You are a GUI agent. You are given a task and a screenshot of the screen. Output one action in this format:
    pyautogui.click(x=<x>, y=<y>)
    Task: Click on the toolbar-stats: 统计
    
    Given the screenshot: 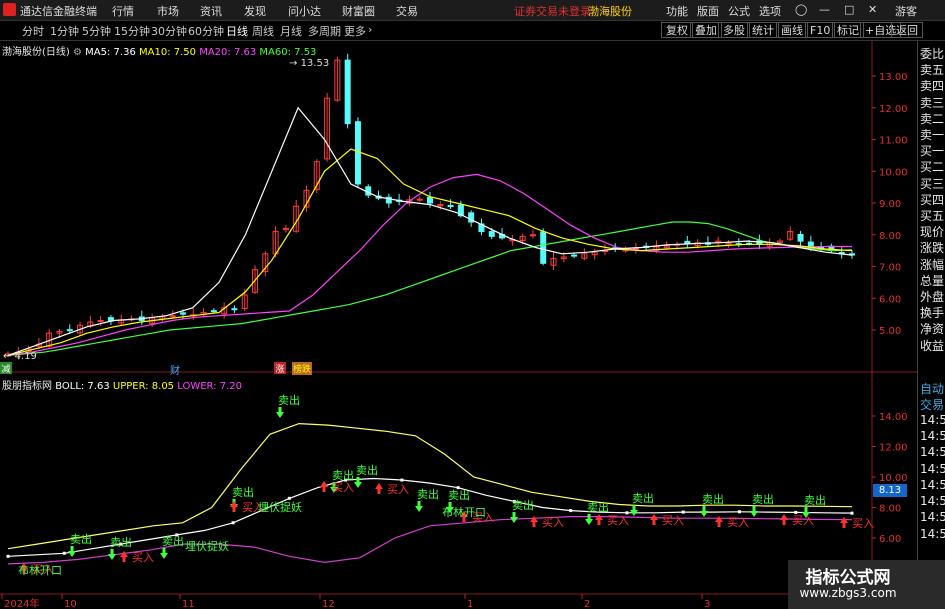 What is the action you would take?
    pyautogui.click(x=763, y=30)
    